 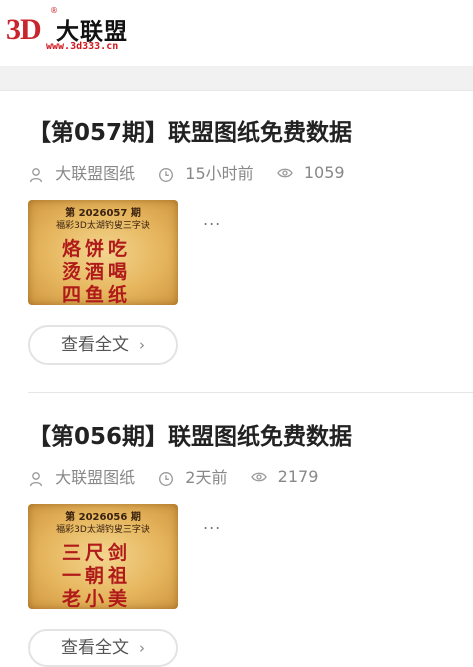 I want to click on post-time-text: 15小时前, so click(x=219, y=173).